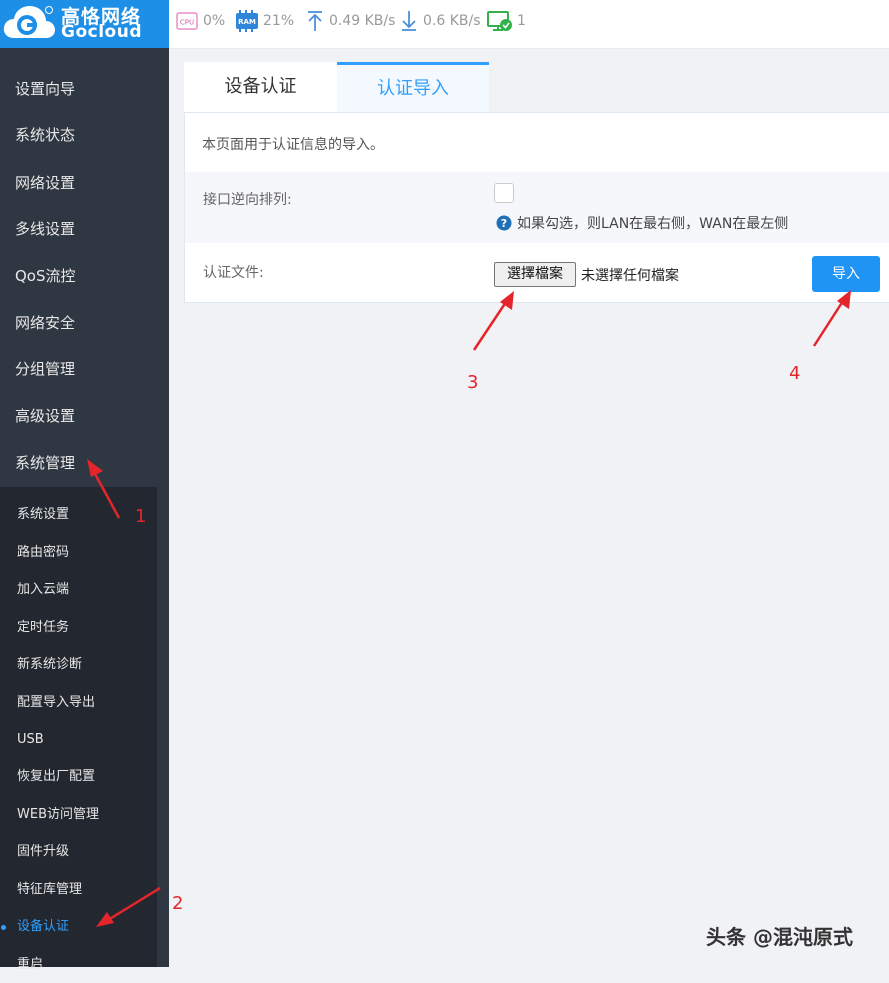 The width and height of the screenshot is (889, 983). Describe the element at coordinates (795, 373) in the screenshot. I see `annotation-label-4: 4` at that location.